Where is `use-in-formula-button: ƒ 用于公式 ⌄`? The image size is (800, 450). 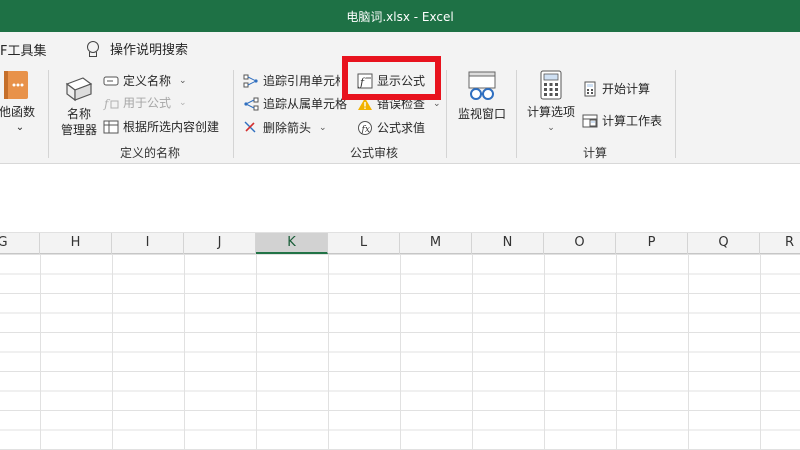 use-in-formula-button: ƒ 用于公式 ⌄ is located at coordinates (144, 102).